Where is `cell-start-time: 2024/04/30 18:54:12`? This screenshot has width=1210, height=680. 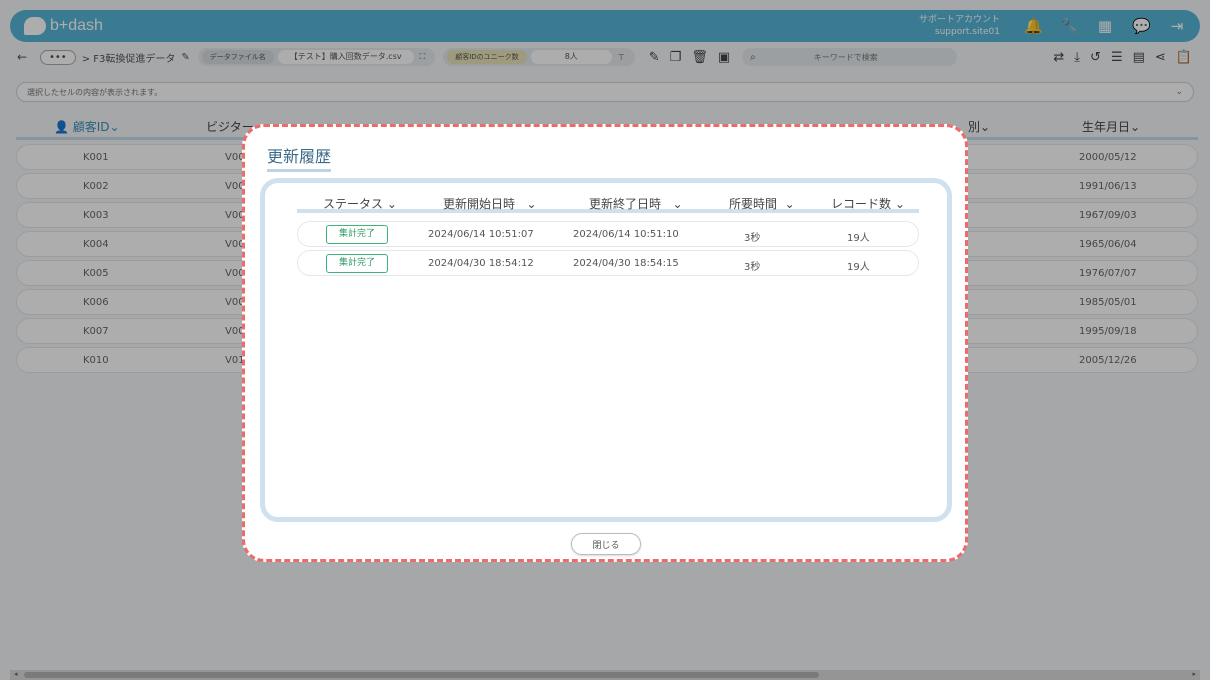
cell-start-time: 2024/04/30 18:54:12 is located at coordinates (481, 263).